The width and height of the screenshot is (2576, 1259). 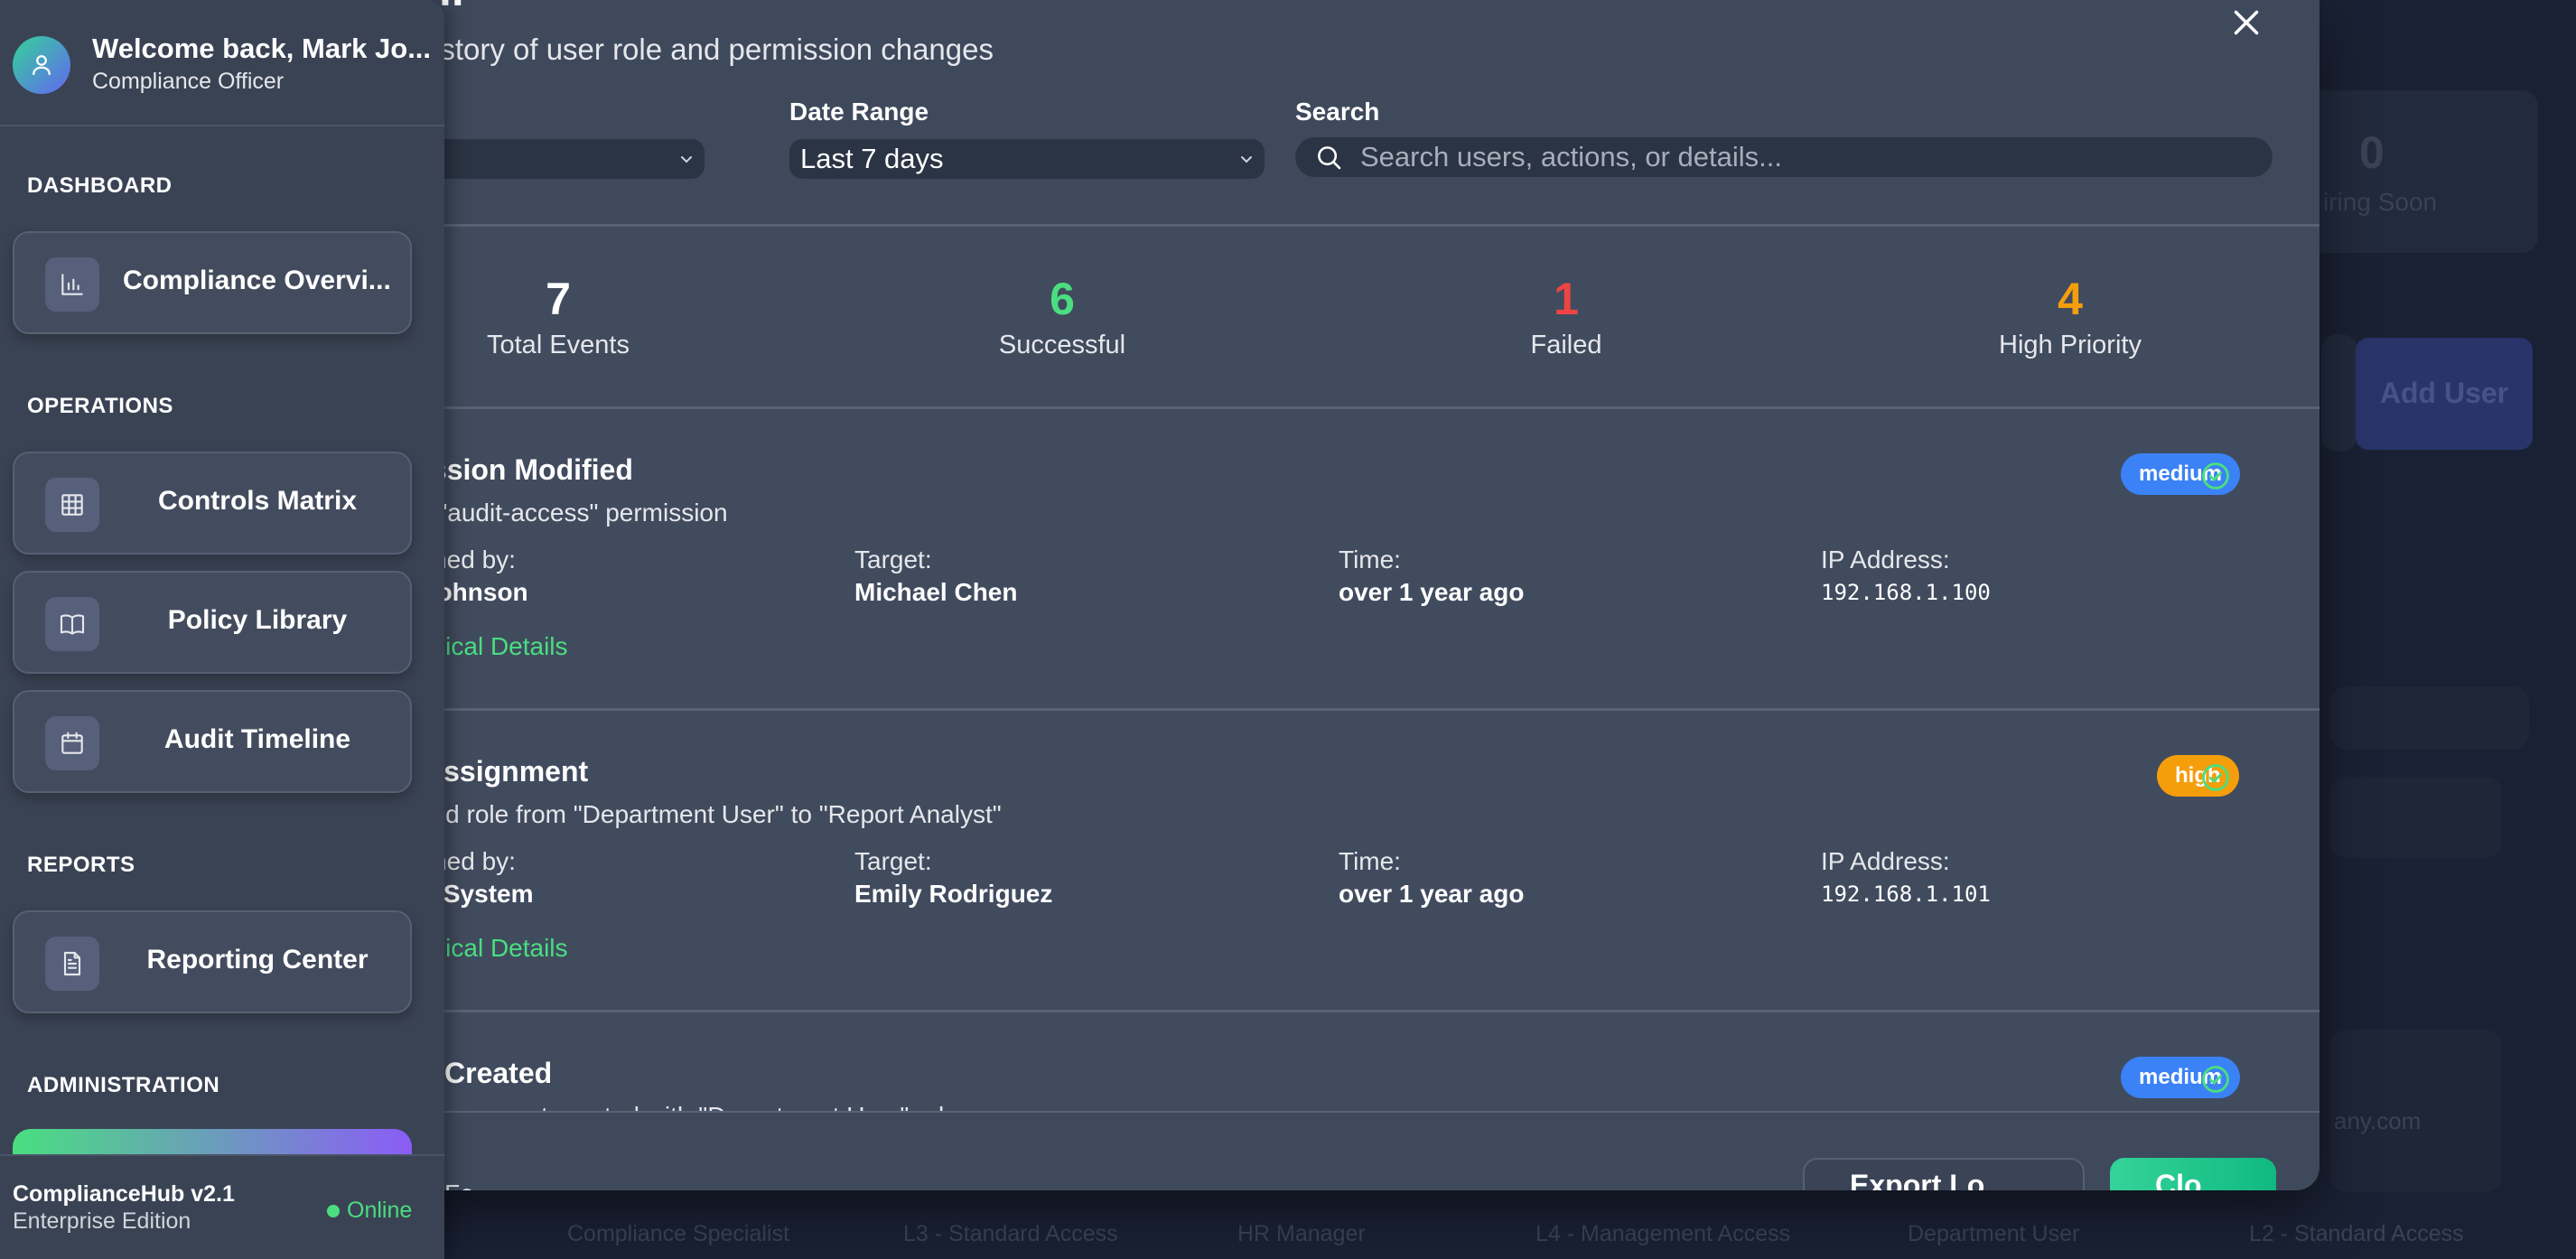 I want to click on search-icon, so click(x=1329, y=158).